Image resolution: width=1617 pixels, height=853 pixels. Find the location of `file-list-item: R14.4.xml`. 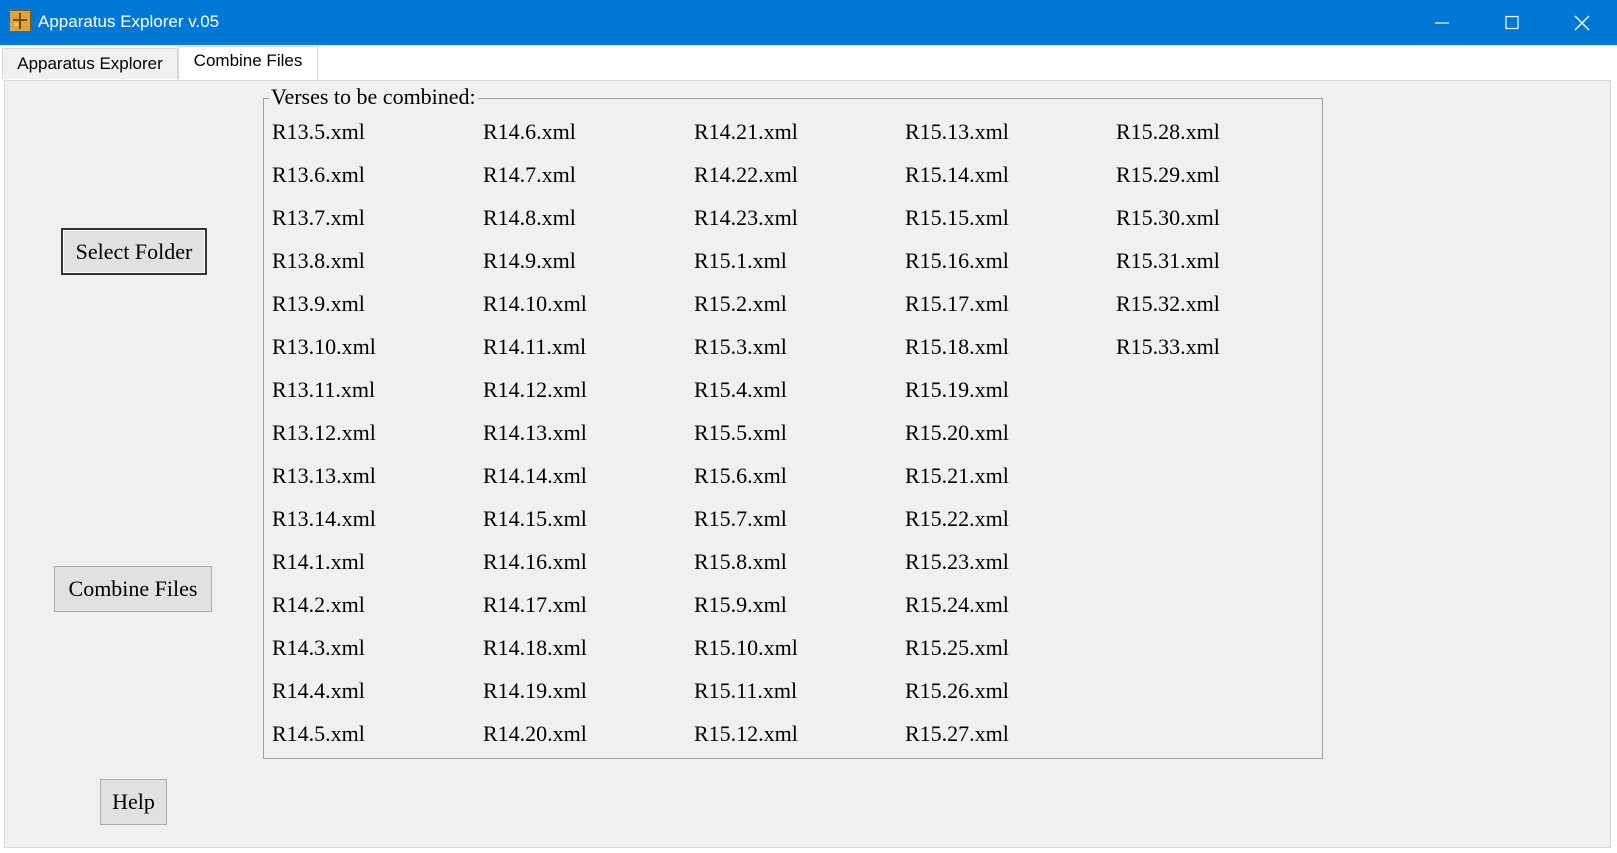

file-list-item: R14.4.xml is located at coordinates (318, 690).